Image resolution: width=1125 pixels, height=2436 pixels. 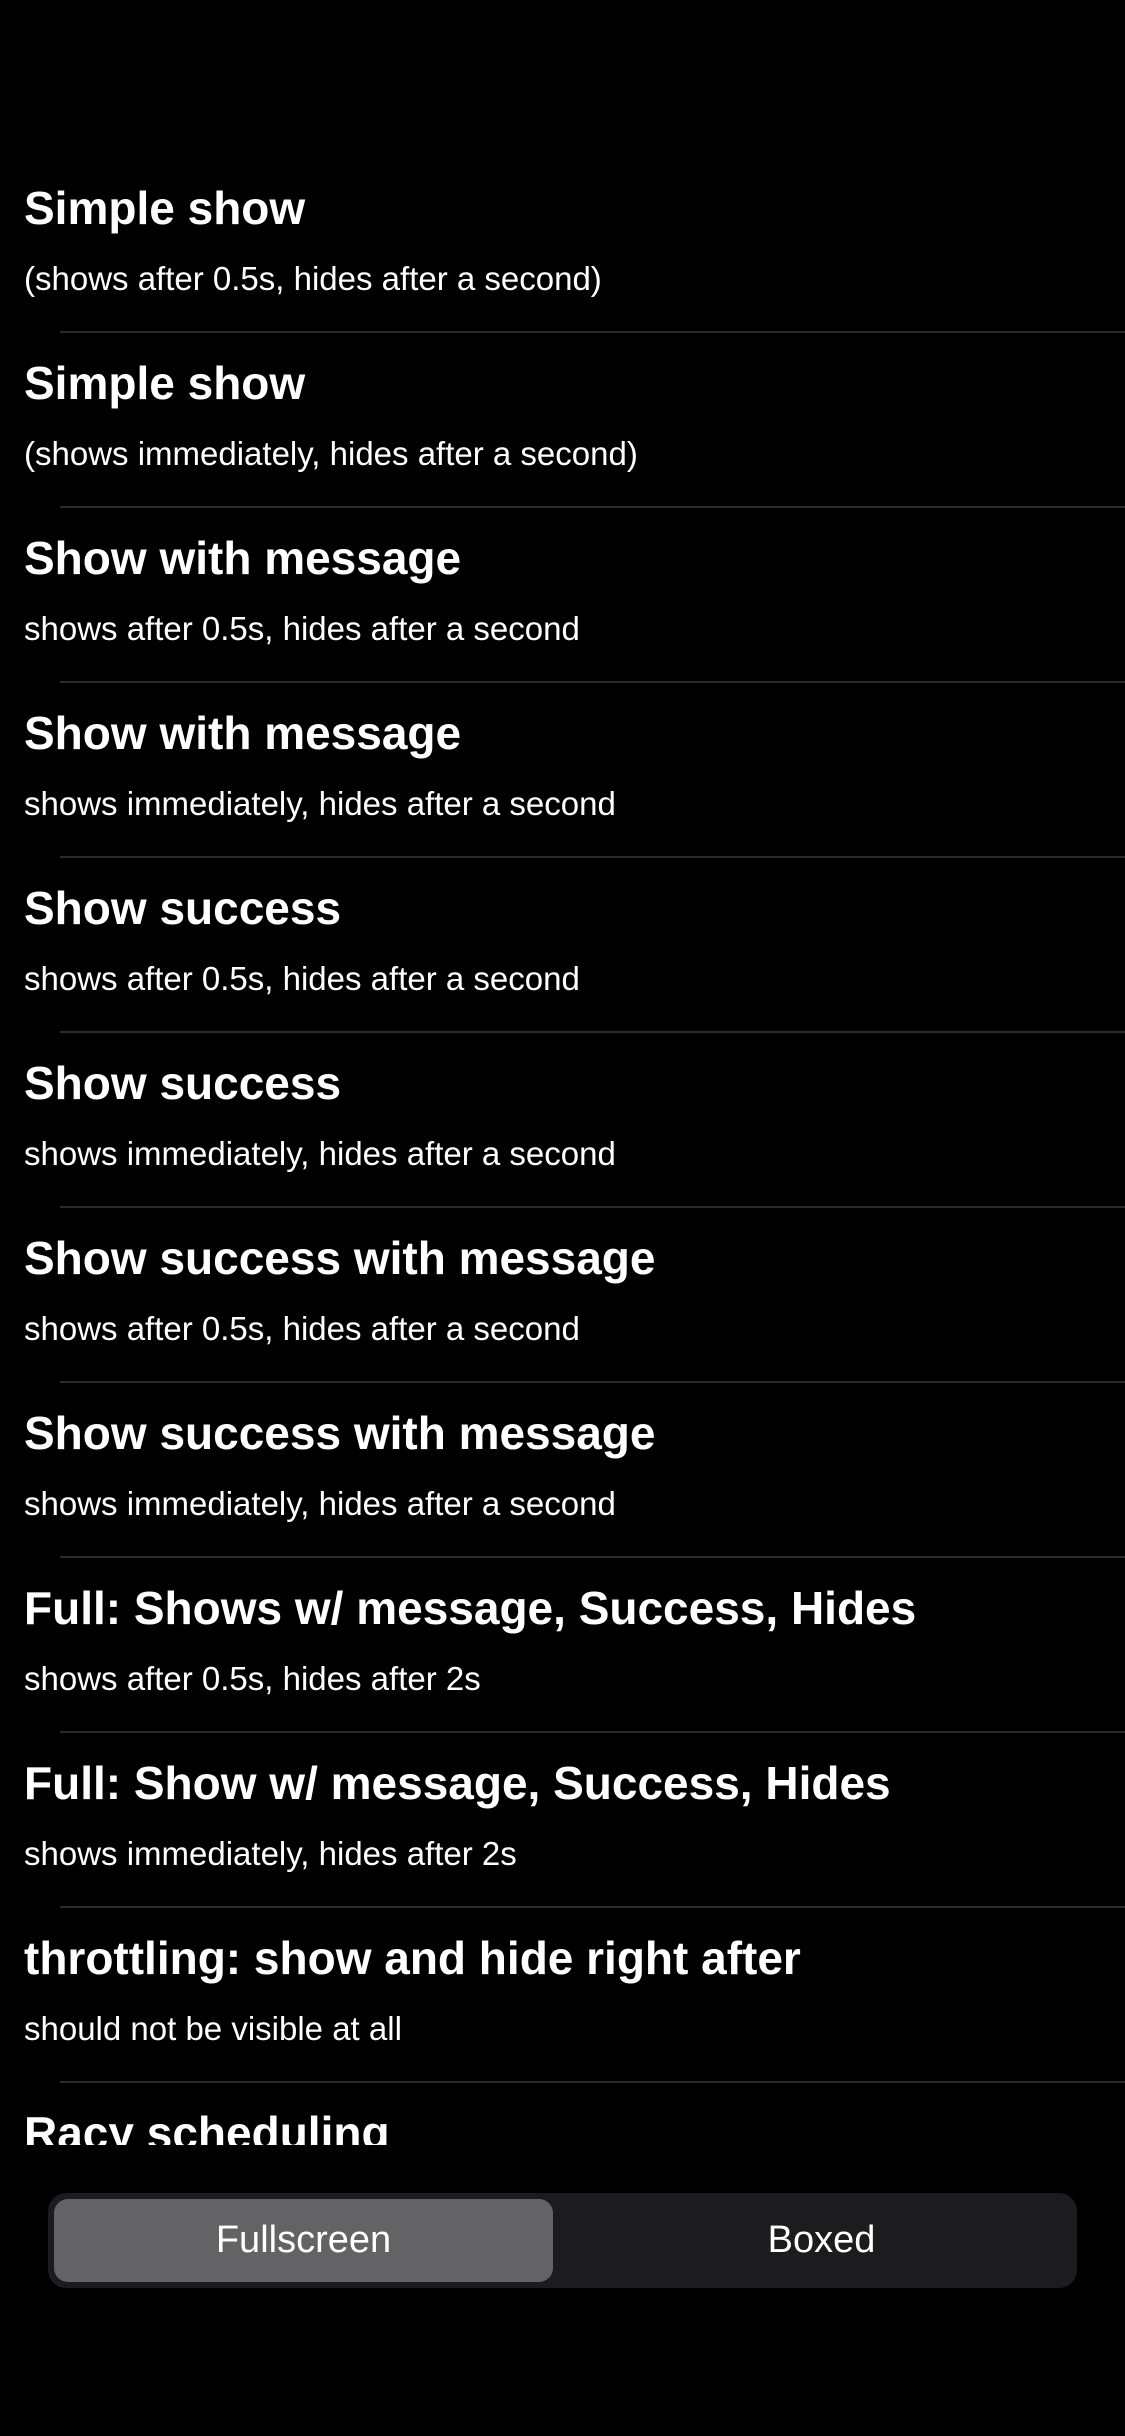 I want to click on list-item: Racy scheduling, so click(x=562, y=2114).